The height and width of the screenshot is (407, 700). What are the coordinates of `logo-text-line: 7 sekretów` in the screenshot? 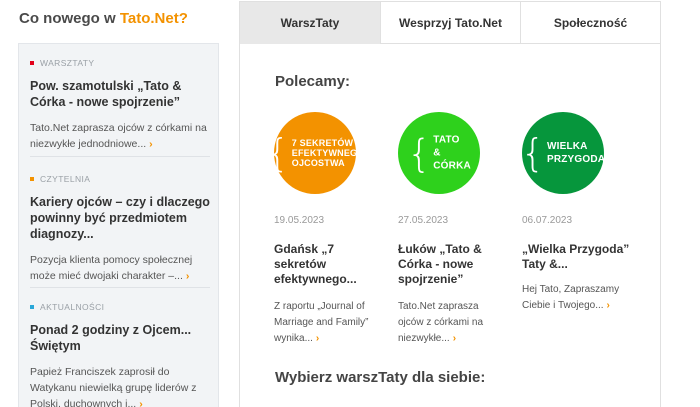 It's located at (322, 143).